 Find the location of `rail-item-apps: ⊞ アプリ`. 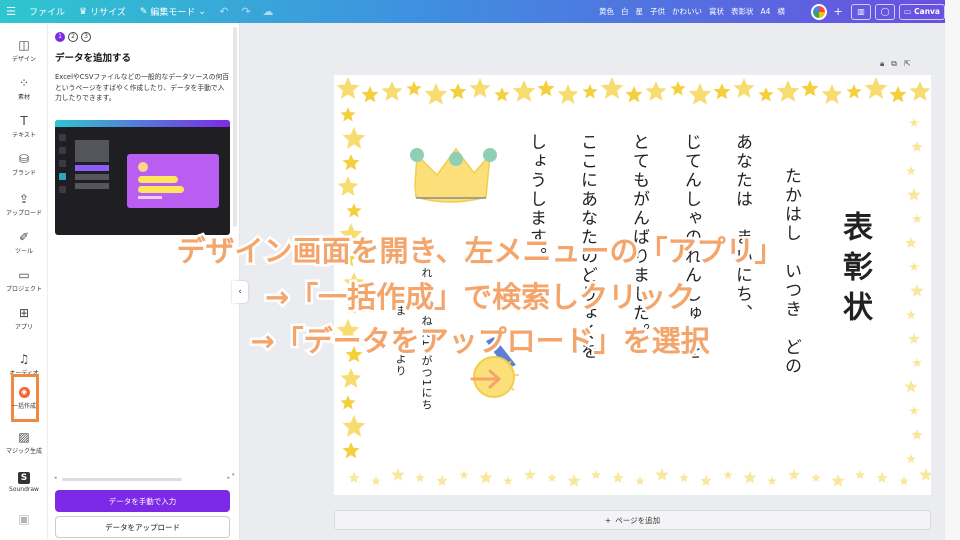

rail-item-apps: ⊞ アプリ is located at coordinates (24, 318).